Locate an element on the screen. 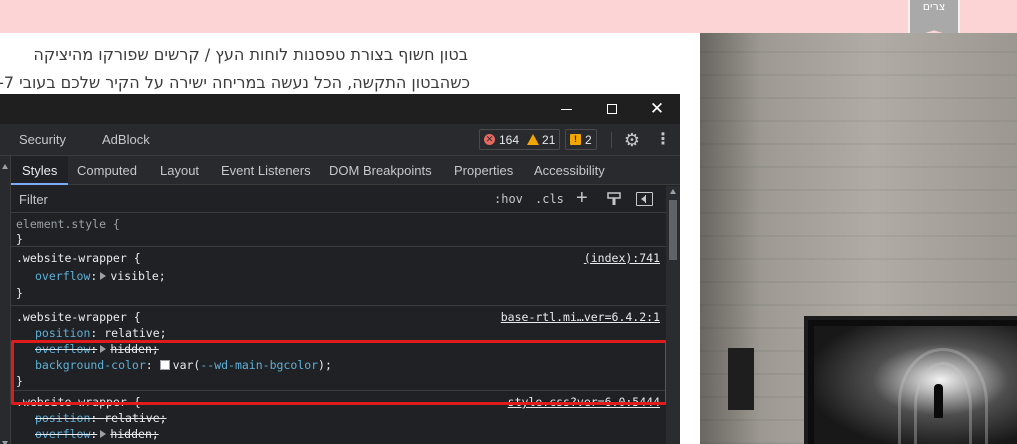 The image size is (1017, 444). styles-filter-bar: :hov .cls + is located at coordinates (338, 199).